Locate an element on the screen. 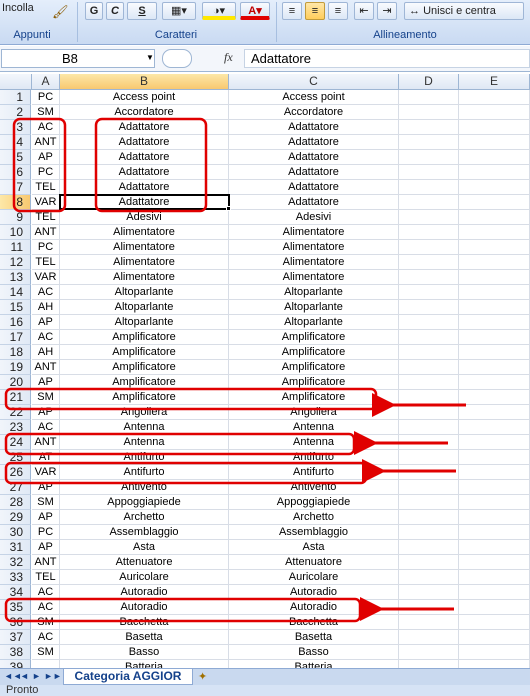 The width and height of the screenshot is (530, 696). formula-input: Adattatore is located at coordinates (387, 58).